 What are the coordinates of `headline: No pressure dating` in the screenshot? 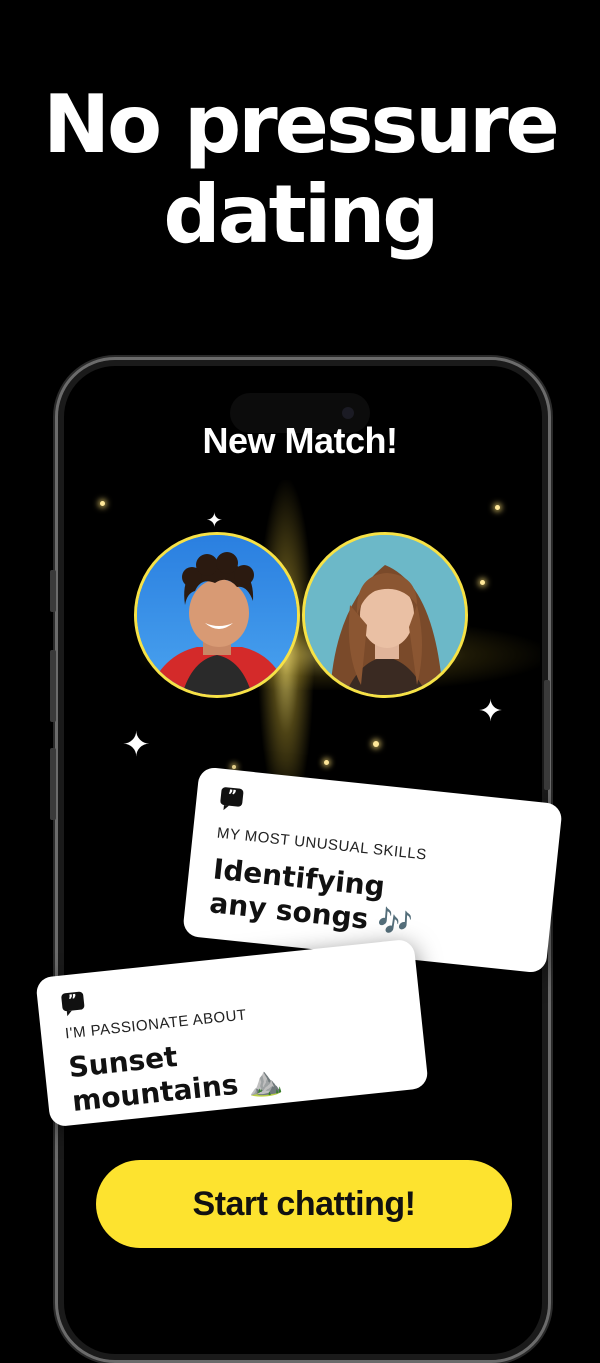 It's located at (300, 170).